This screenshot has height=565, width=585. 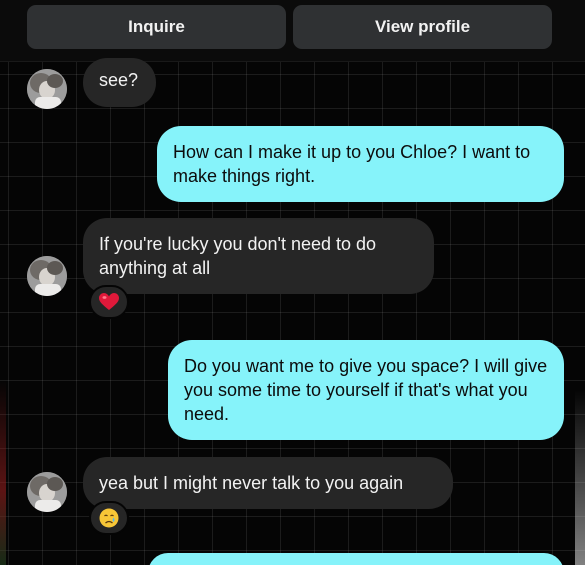 I want to click on crying-reaction, so click(x=109, y=518).